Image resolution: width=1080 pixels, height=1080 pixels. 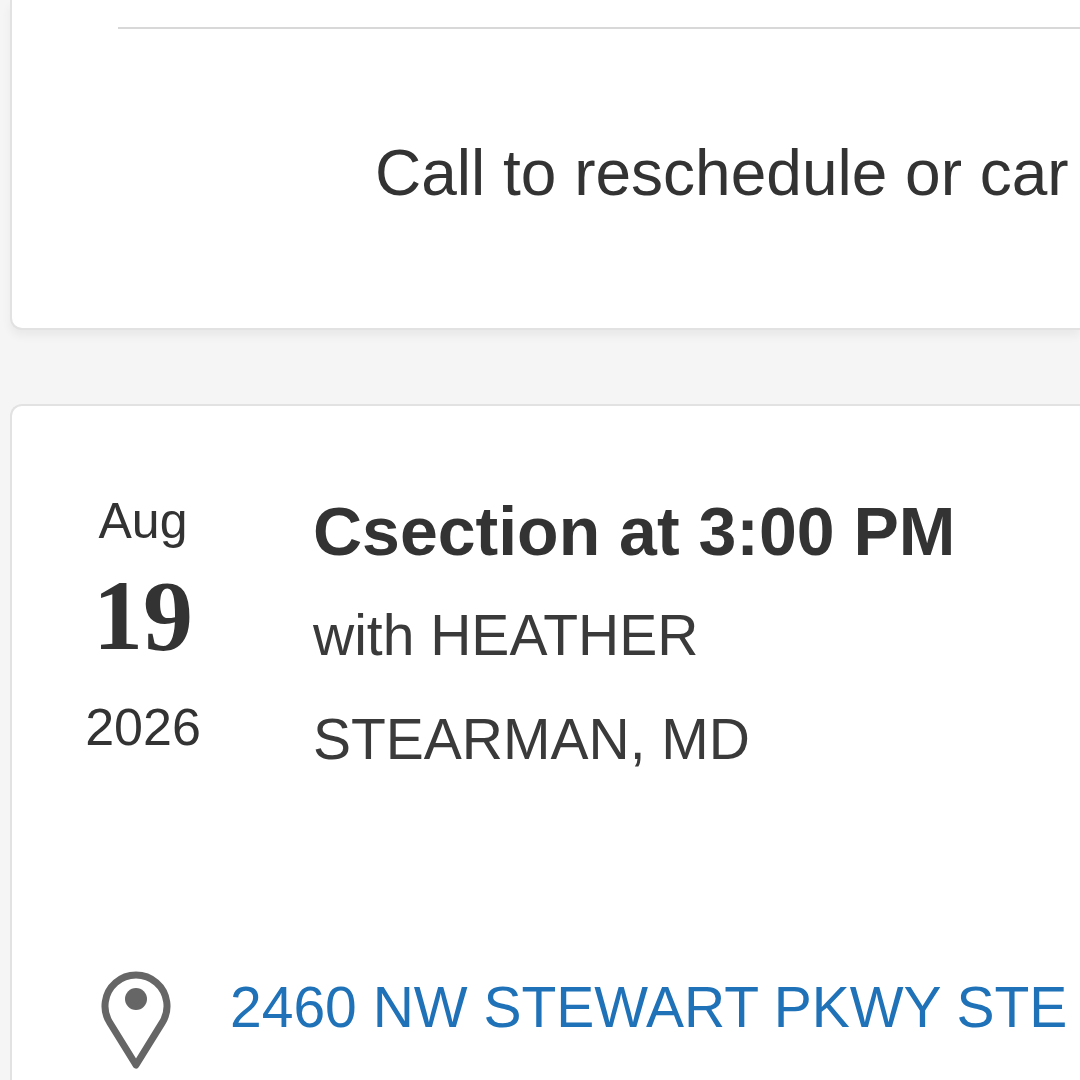 I want to click on date-year: 2026, so click(x=143, y=727).